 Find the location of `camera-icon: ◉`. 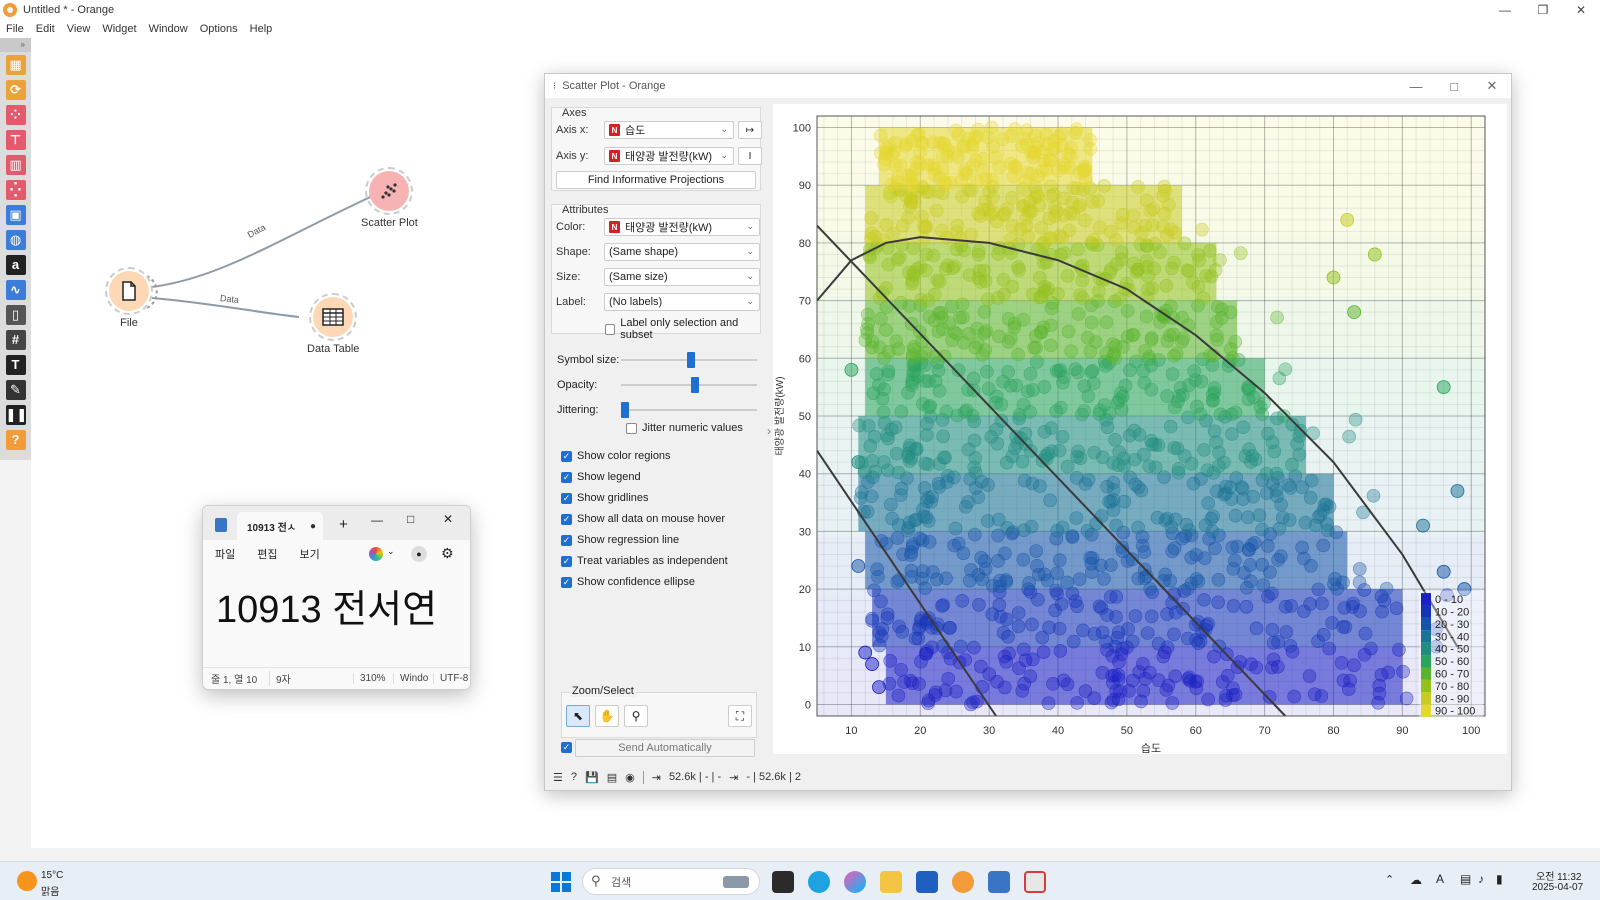

camera-icon: ◉ is located at coordinates (630, 777).